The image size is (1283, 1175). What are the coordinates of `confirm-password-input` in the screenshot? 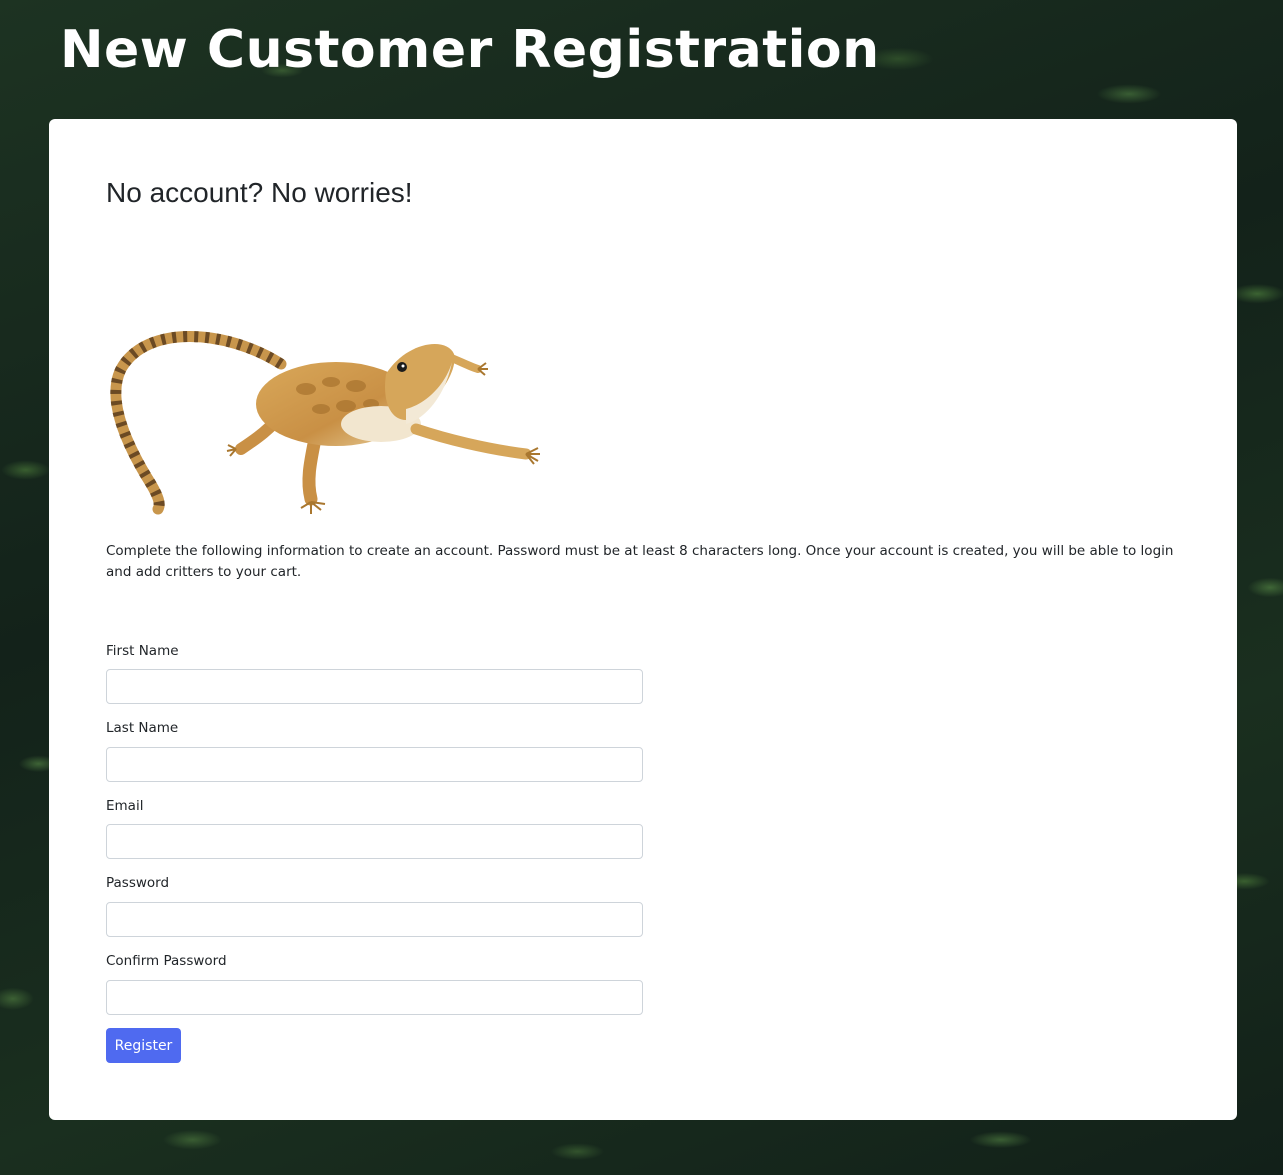 It's located at (374, 997).